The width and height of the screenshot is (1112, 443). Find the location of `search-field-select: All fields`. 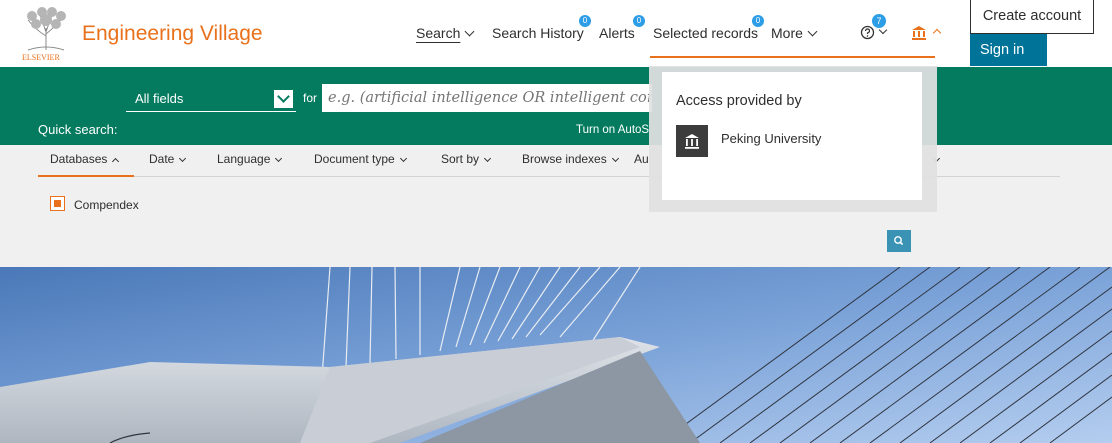

search-field-select: All fields is located at coordinates (211, 98).